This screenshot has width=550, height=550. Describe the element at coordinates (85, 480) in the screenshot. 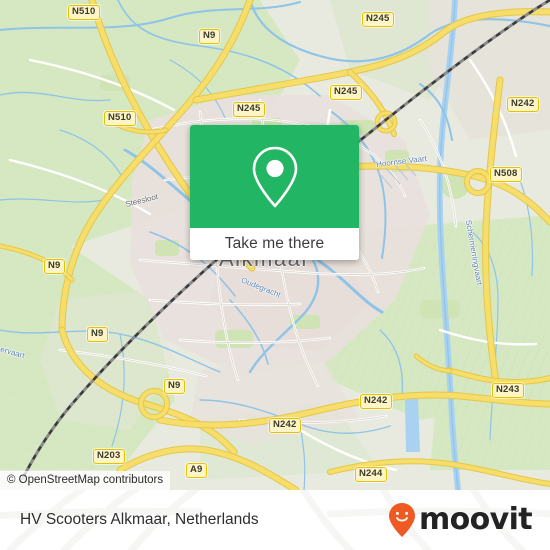

I see `map-attribution: © OpenStreetMap contributors` at that location.